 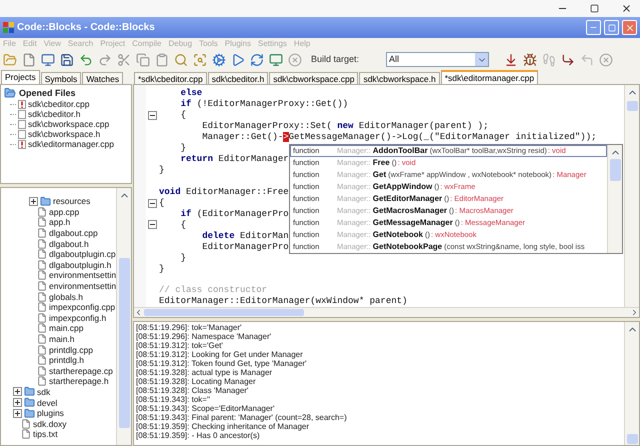 What do you see at coordinates (71, 144) in the screenshot?
I see `tree-item: sdk\editormanager.cpp` at bounding box center [71, 144].